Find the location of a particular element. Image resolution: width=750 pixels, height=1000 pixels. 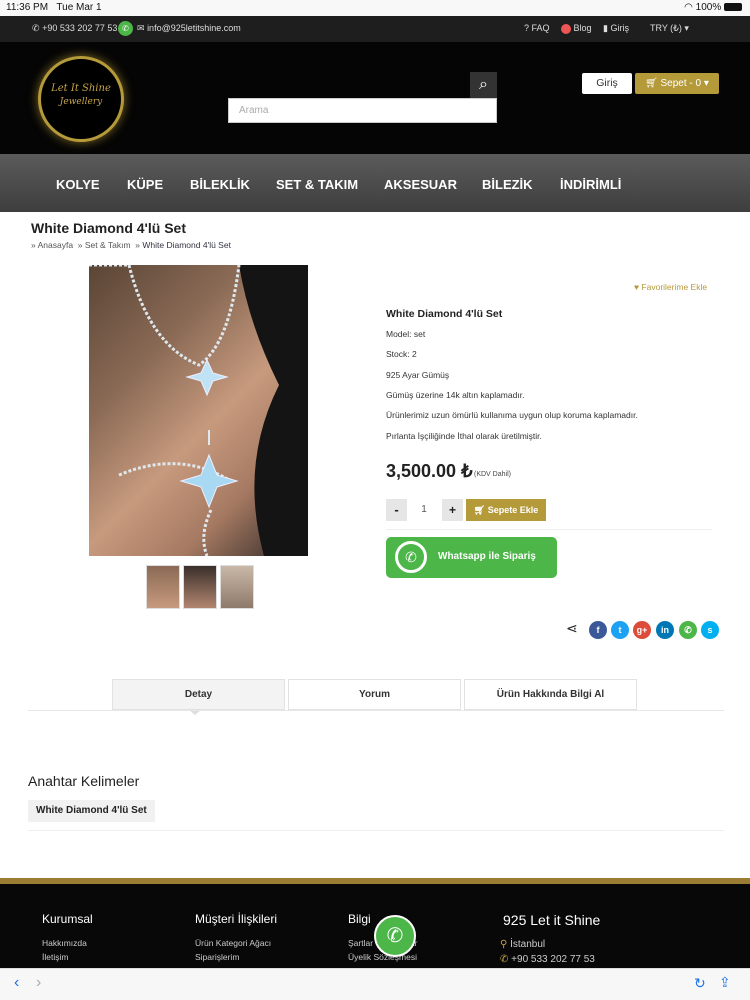

nav-item-indirimli: İNDİRİMLİ is located at coordinates (590, 184).